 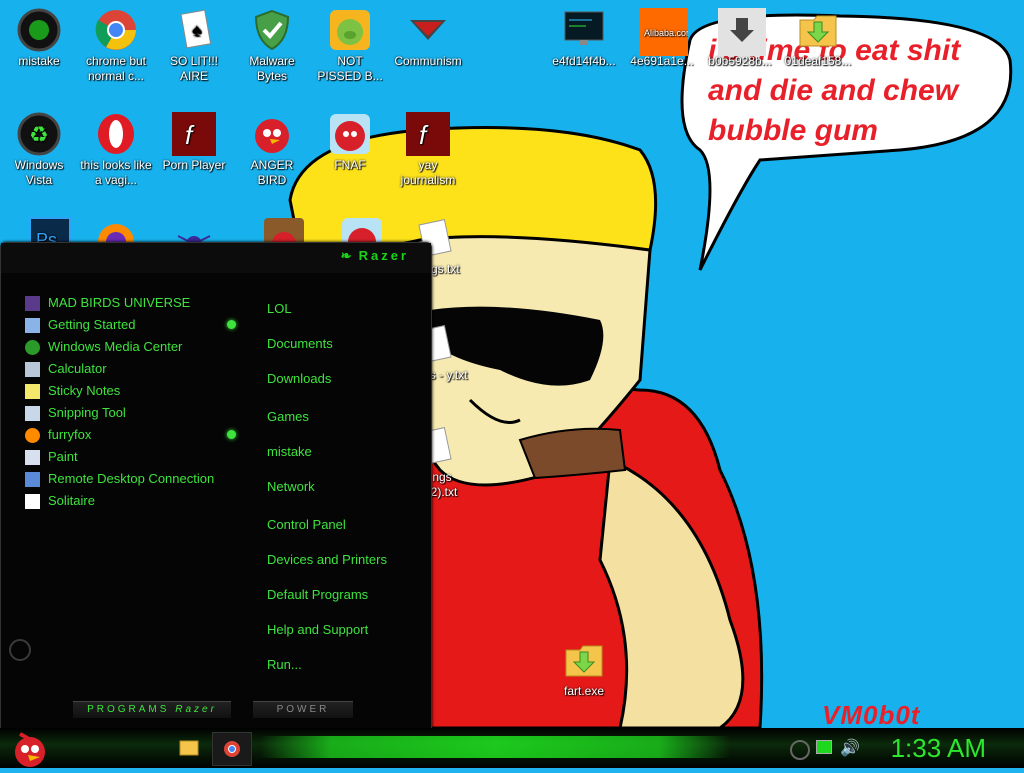 I want to click on razer-eye-icon, so click(x=20, y=650).